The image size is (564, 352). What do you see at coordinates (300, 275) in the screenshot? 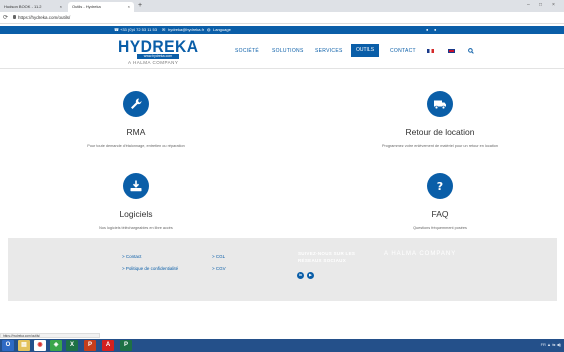
I see `linkedin-icon: in` at bounding box center [300, 275].